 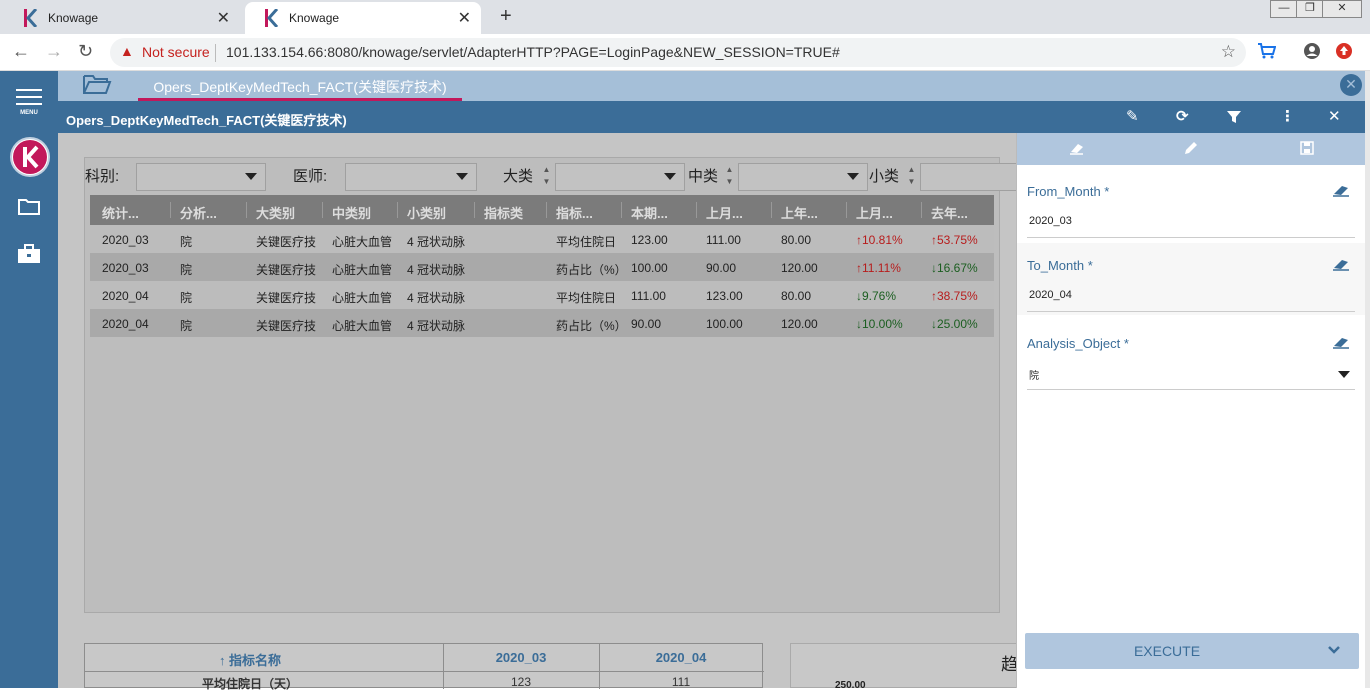 What do you see at coordinates (1182, 116) in the screenshot?
I see `refresh-icon: ⟳` at bounding box center [1182, 116].